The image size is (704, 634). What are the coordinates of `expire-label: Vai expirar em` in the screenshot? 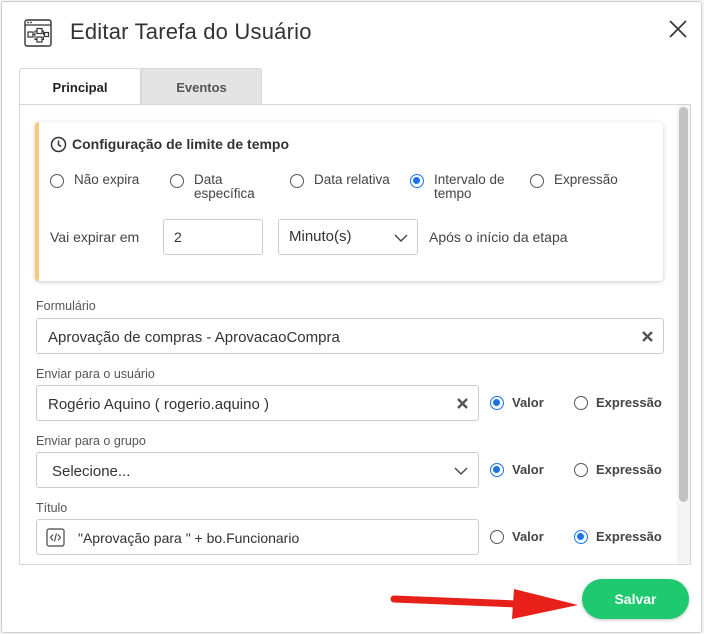 It's located at (95, 237).